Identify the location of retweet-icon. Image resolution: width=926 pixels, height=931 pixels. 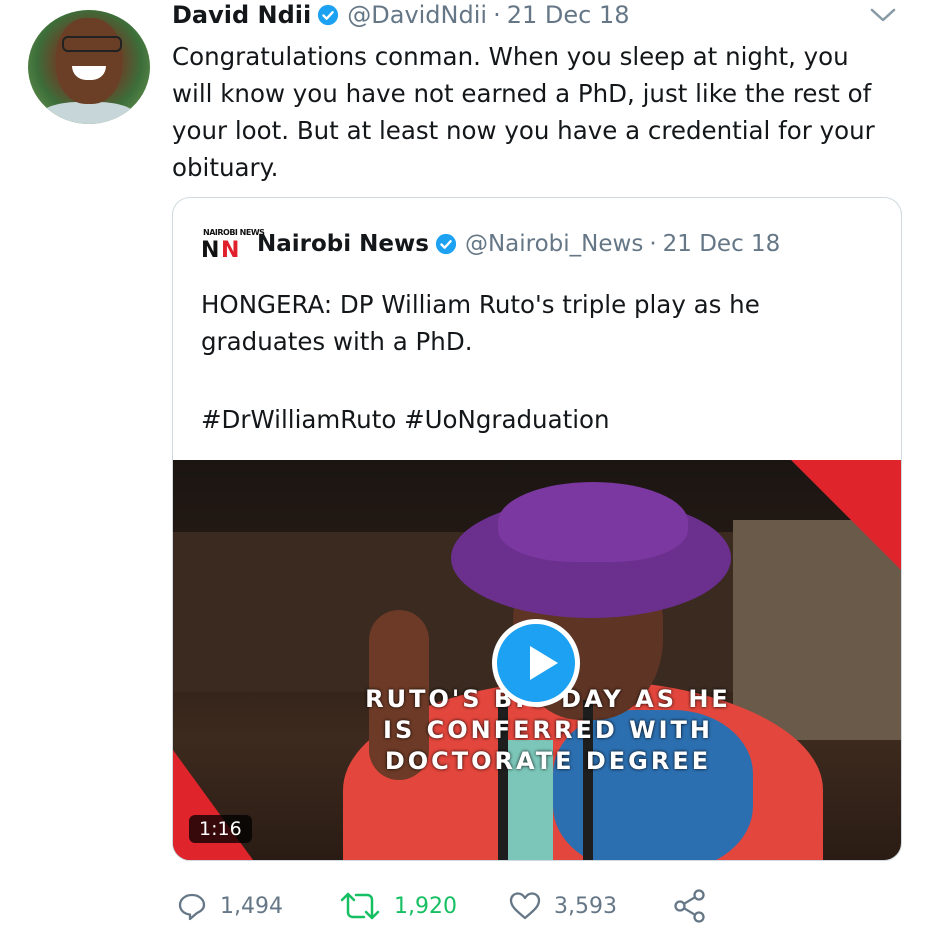
(360, 906).